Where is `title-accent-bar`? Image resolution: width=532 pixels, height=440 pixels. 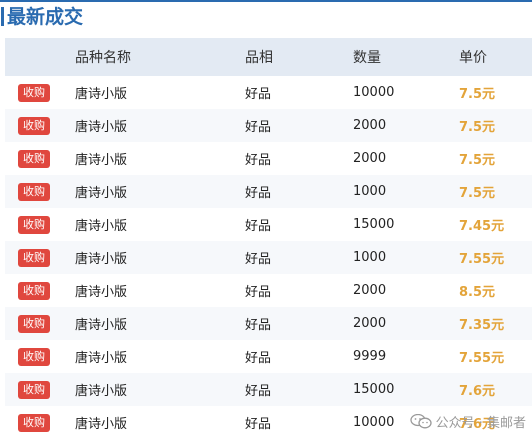
title-accent-bar is located at coordinates (2, 16).